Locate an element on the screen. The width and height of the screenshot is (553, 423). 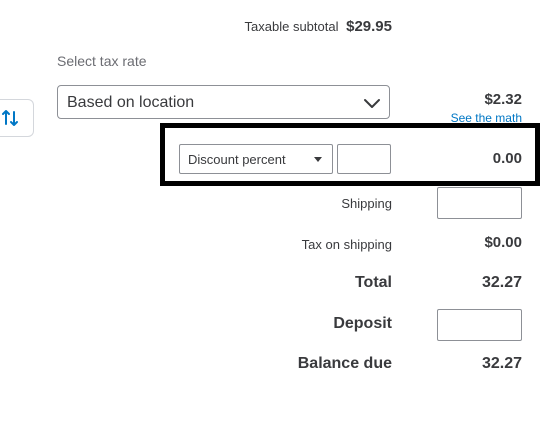
deposit-input is located at coordinates (479, 325).